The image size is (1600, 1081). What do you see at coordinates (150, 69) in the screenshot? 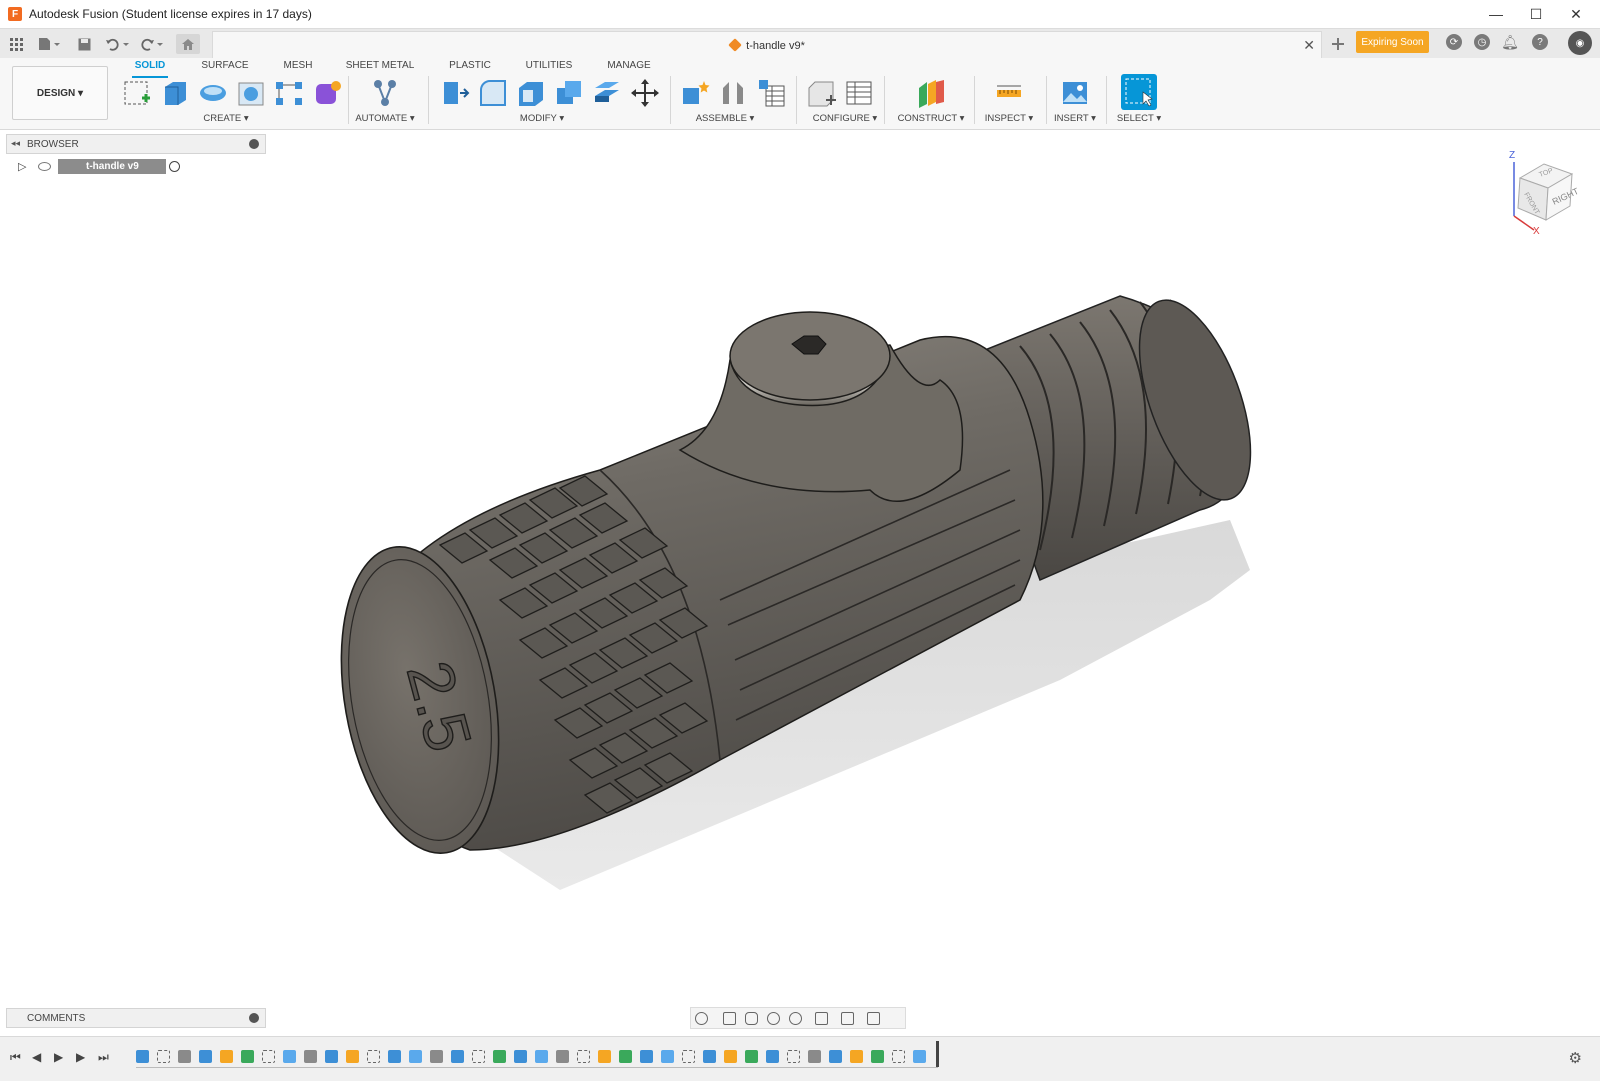
I see `tab-solid: SOLID` at bounding box center [150, 69].